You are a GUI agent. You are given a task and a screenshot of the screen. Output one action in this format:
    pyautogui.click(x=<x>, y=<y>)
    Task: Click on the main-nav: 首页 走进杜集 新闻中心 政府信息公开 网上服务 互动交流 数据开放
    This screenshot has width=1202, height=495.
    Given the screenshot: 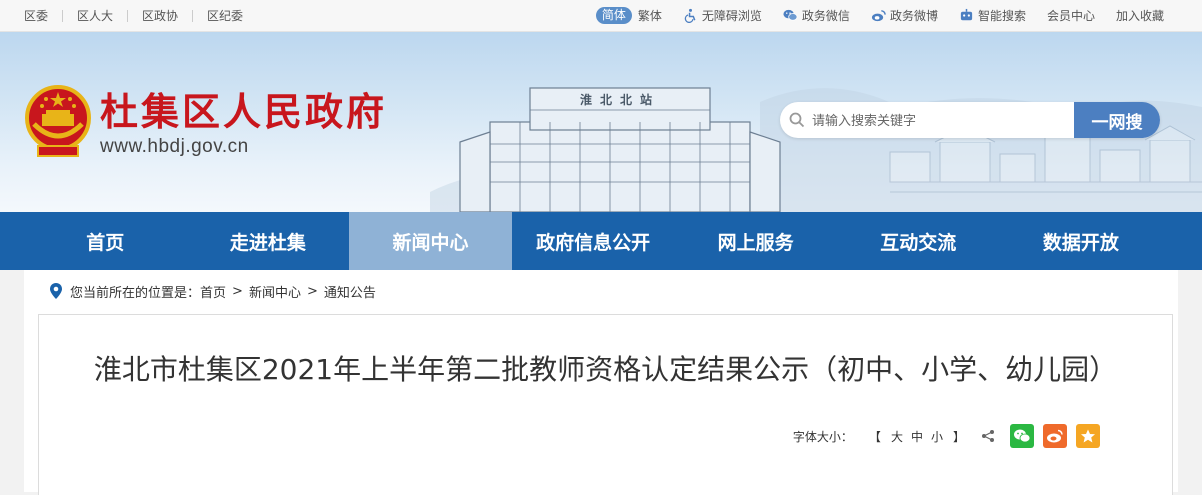 What is the action you would take?
    pyautogui.click(x=601, y=241)
    